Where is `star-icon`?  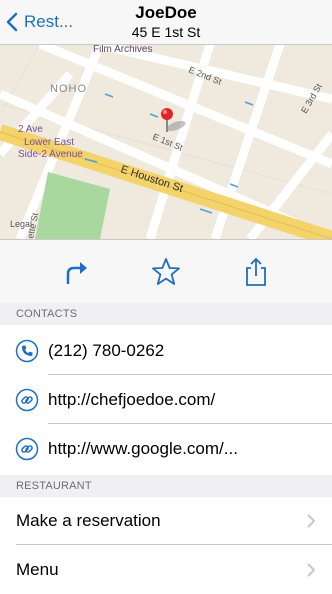
star-icon is located at coordinates (166, 271).